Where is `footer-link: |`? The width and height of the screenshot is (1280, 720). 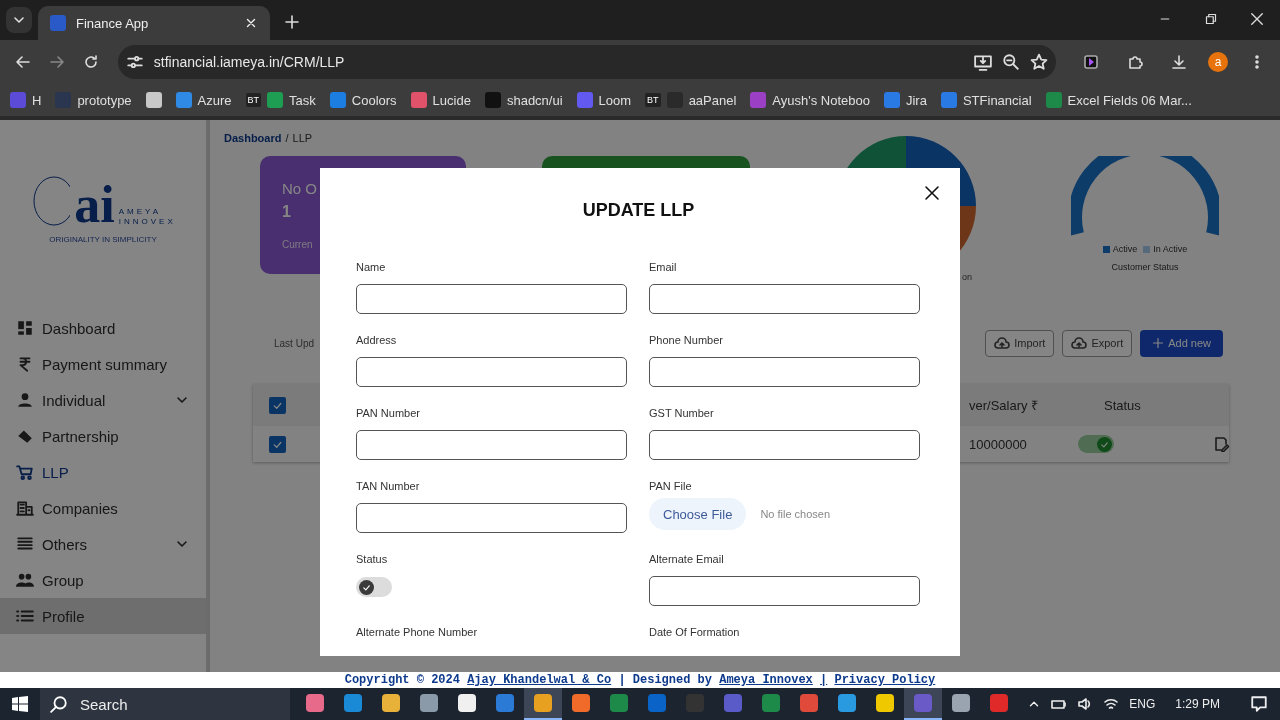
footer-link: | is located at coordinates (824, 680).